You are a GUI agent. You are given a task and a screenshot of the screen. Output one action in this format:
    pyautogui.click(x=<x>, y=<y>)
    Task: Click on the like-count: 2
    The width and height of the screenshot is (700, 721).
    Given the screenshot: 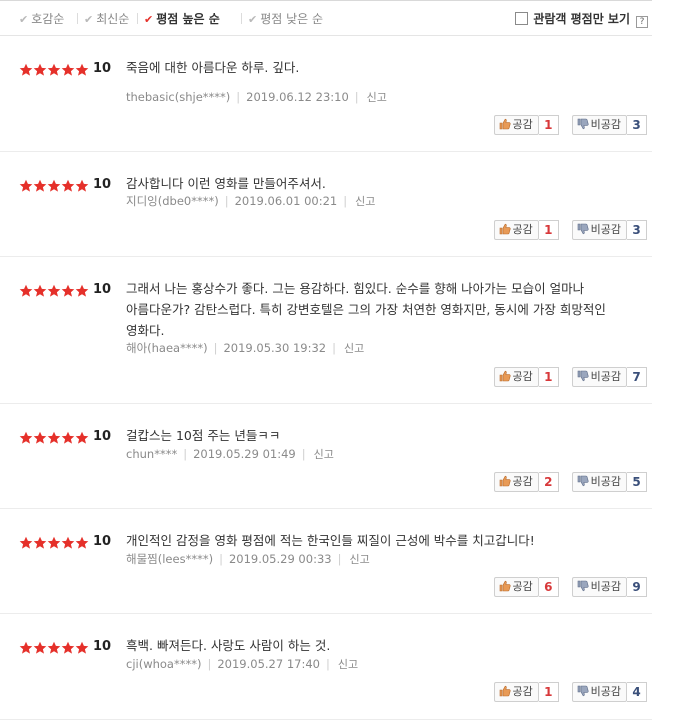 What is the action you would take?
    pyautogui.click(x=548, y=482)
    